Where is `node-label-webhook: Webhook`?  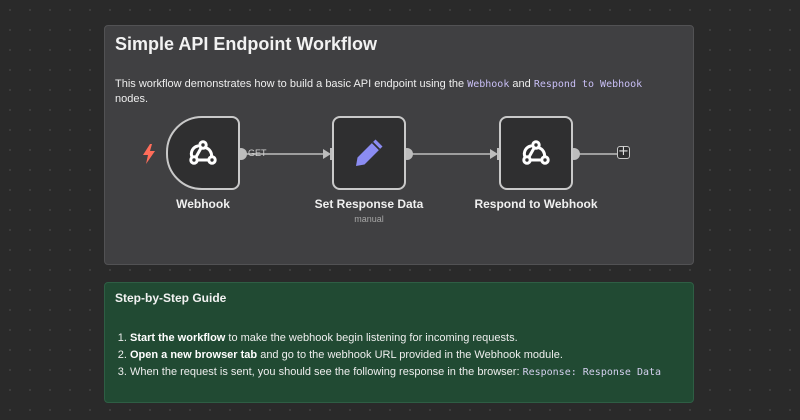
node-label-webhook: Webhook is located at coordinates (203, 204).